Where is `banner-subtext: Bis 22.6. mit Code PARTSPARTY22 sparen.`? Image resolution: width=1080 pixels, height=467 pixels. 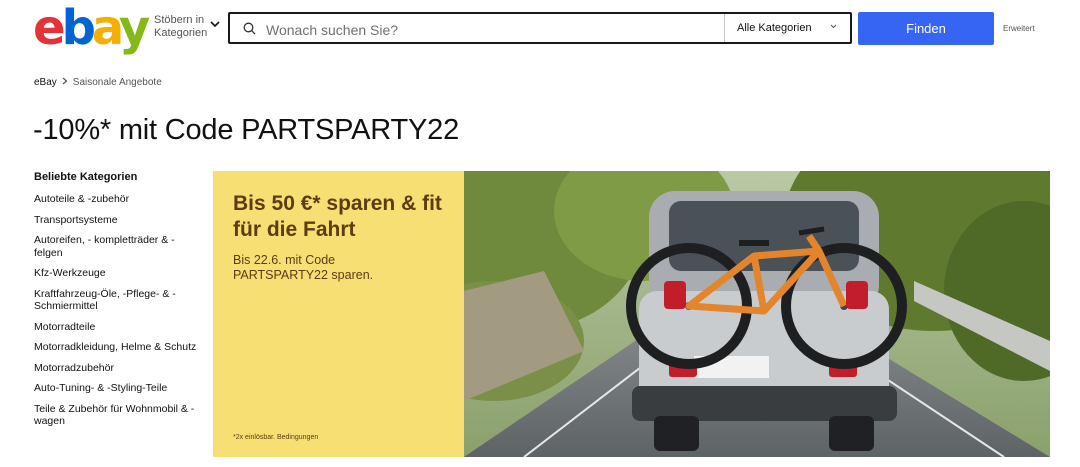 banner-subtext: Bis 22.6. mit Code PARTSPARTY22 sparen. is located at coordinates (303, 267).